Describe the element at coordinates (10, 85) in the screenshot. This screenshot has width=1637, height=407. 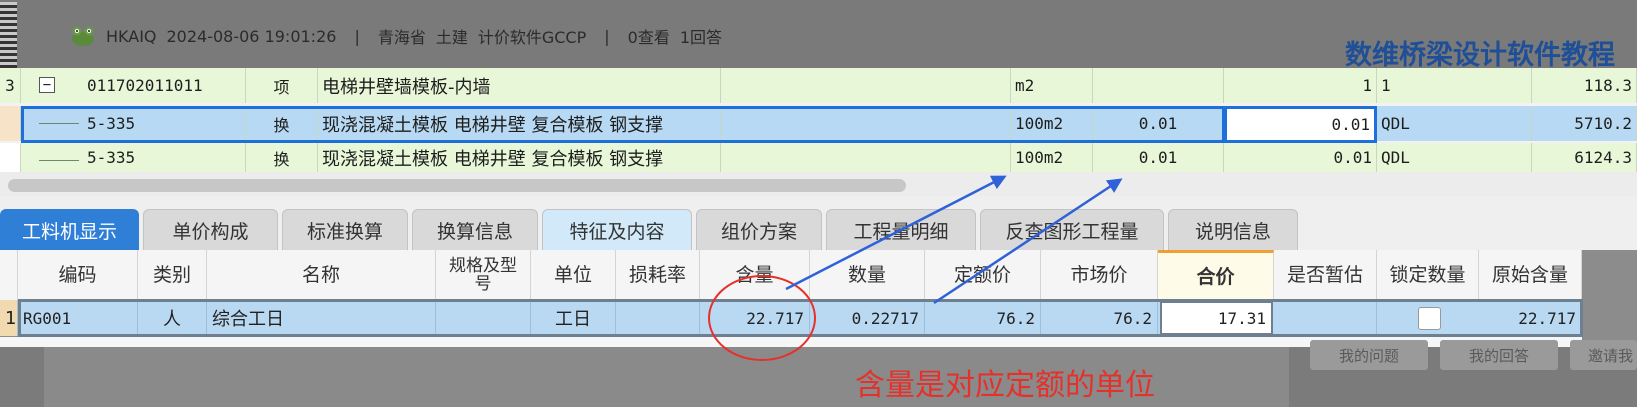
I see `row-index: 3` at that location.